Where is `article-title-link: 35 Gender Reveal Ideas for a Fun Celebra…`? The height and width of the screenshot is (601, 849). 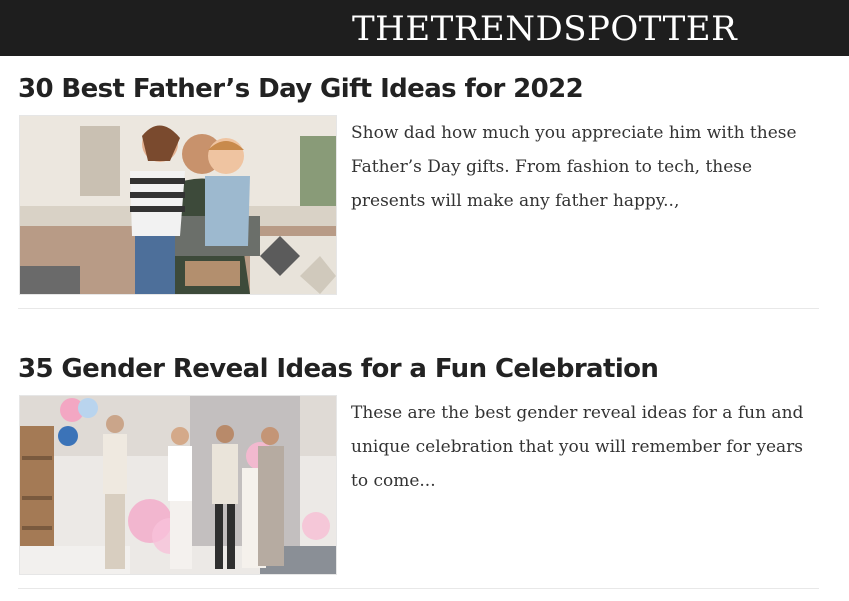
article-title-link: 35 Gender Reveal Ideas for a Fun Celebra… is located at coordinates (338, 369).